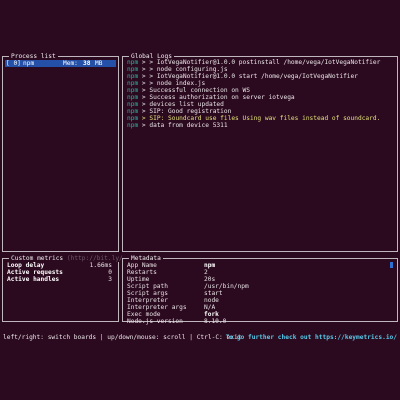 The height and width of the screenshot is (400, 400). What do you see at coordinates (215, 321) in the screenshot?
I see `metadata-value: 8.10.0` at bounding box center [215, 321].